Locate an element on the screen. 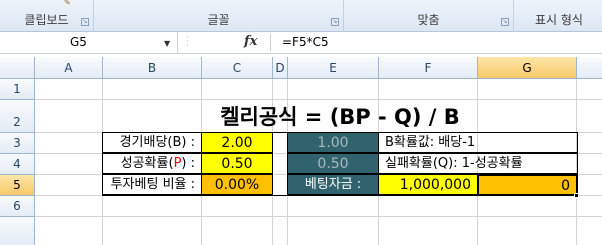 The width and height of the screenshot is (602, 245). cell-f4: 실패확률(Q): 1-성공확률 is located at coordinates (478, 163).